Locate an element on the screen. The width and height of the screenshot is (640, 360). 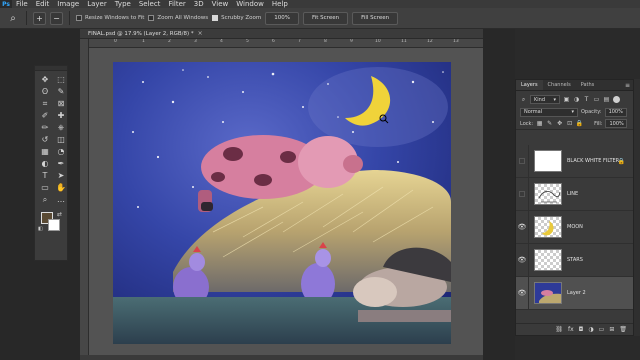
smart-object-filter-icon: ▤ is located at coordinates (606, 99).